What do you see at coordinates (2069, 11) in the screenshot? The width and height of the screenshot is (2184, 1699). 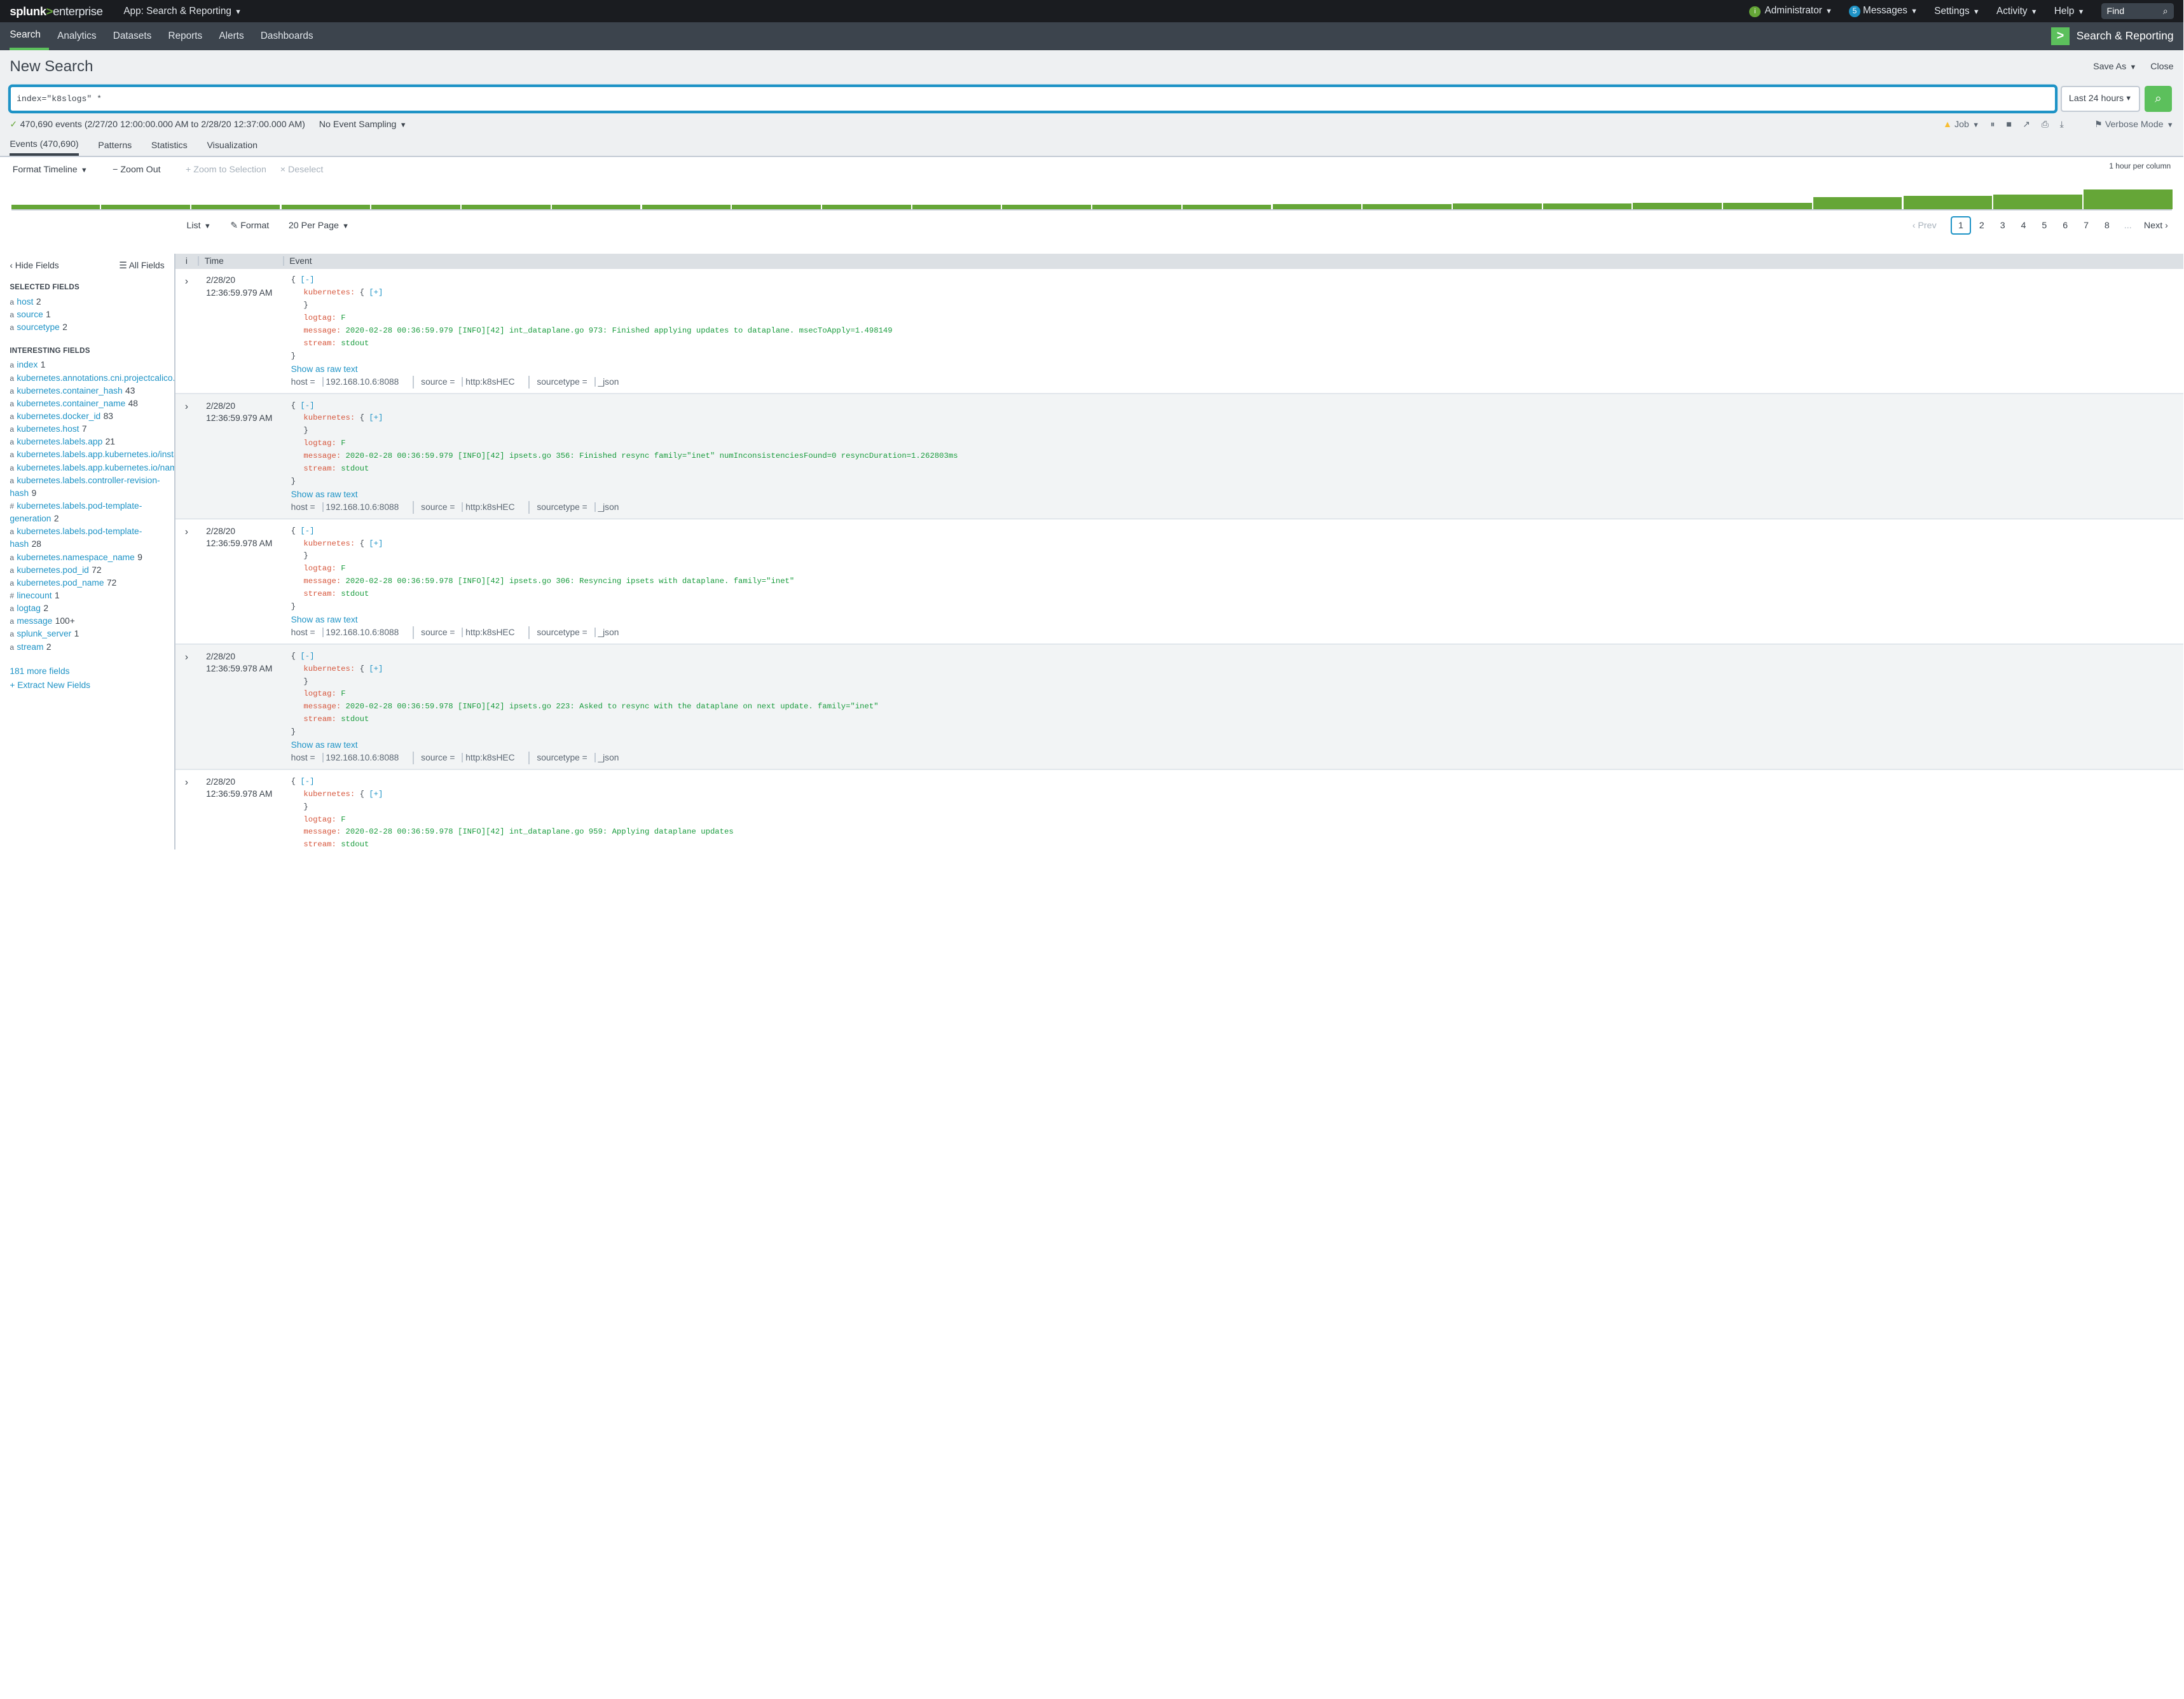 I see `help-menu: Help ▼` at bounding box center [2069, 11].